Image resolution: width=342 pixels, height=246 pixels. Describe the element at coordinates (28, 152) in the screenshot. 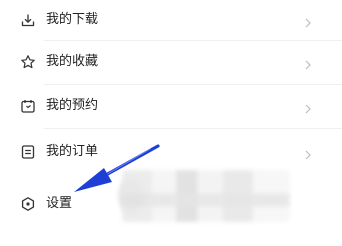

I see `order-icon` at that location.